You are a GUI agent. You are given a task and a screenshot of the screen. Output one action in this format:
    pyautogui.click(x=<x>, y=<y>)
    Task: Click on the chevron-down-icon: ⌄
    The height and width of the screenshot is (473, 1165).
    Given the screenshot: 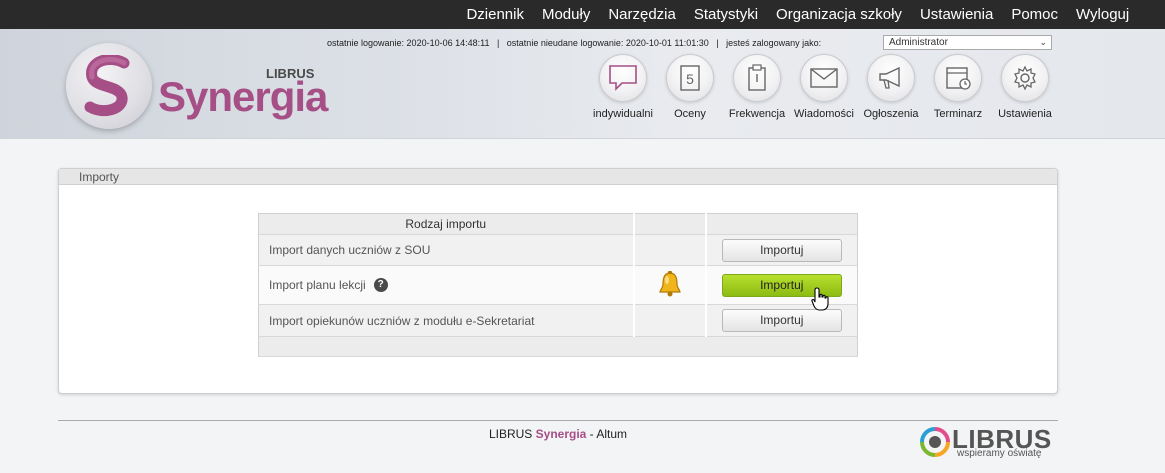 What is the action you would take?
    pyautogui.click(x=1043, y=42)
    